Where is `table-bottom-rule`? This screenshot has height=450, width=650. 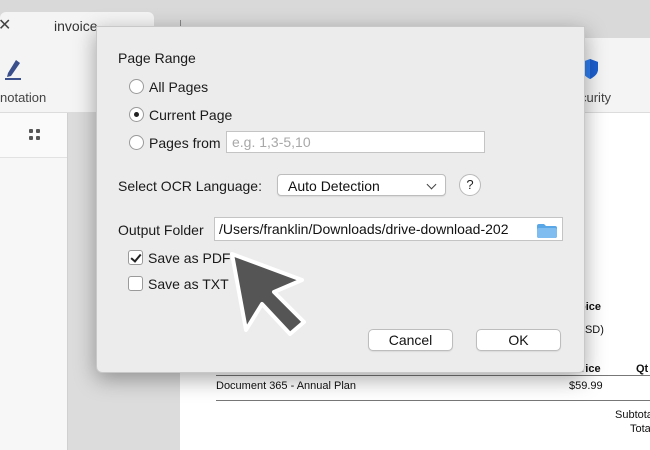
table-bottom-rule is located at coordinates (433, 400).